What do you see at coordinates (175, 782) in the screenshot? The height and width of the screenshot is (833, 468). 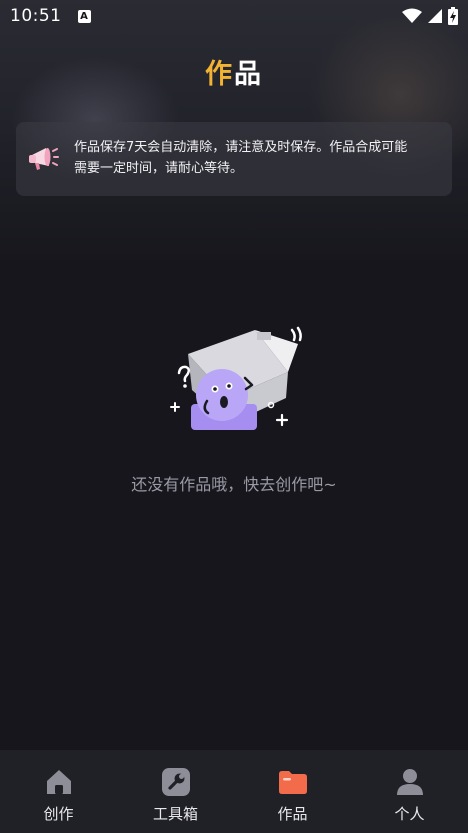 I see `wrench-icon` at bounding box center [175, 782].